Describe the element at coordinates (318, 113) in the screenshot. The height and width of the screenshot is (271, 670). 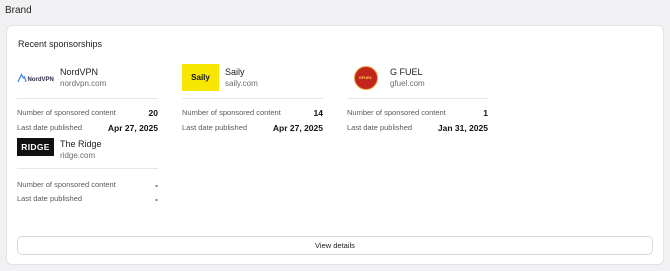
I see `stat-count-value: 14` at that location.